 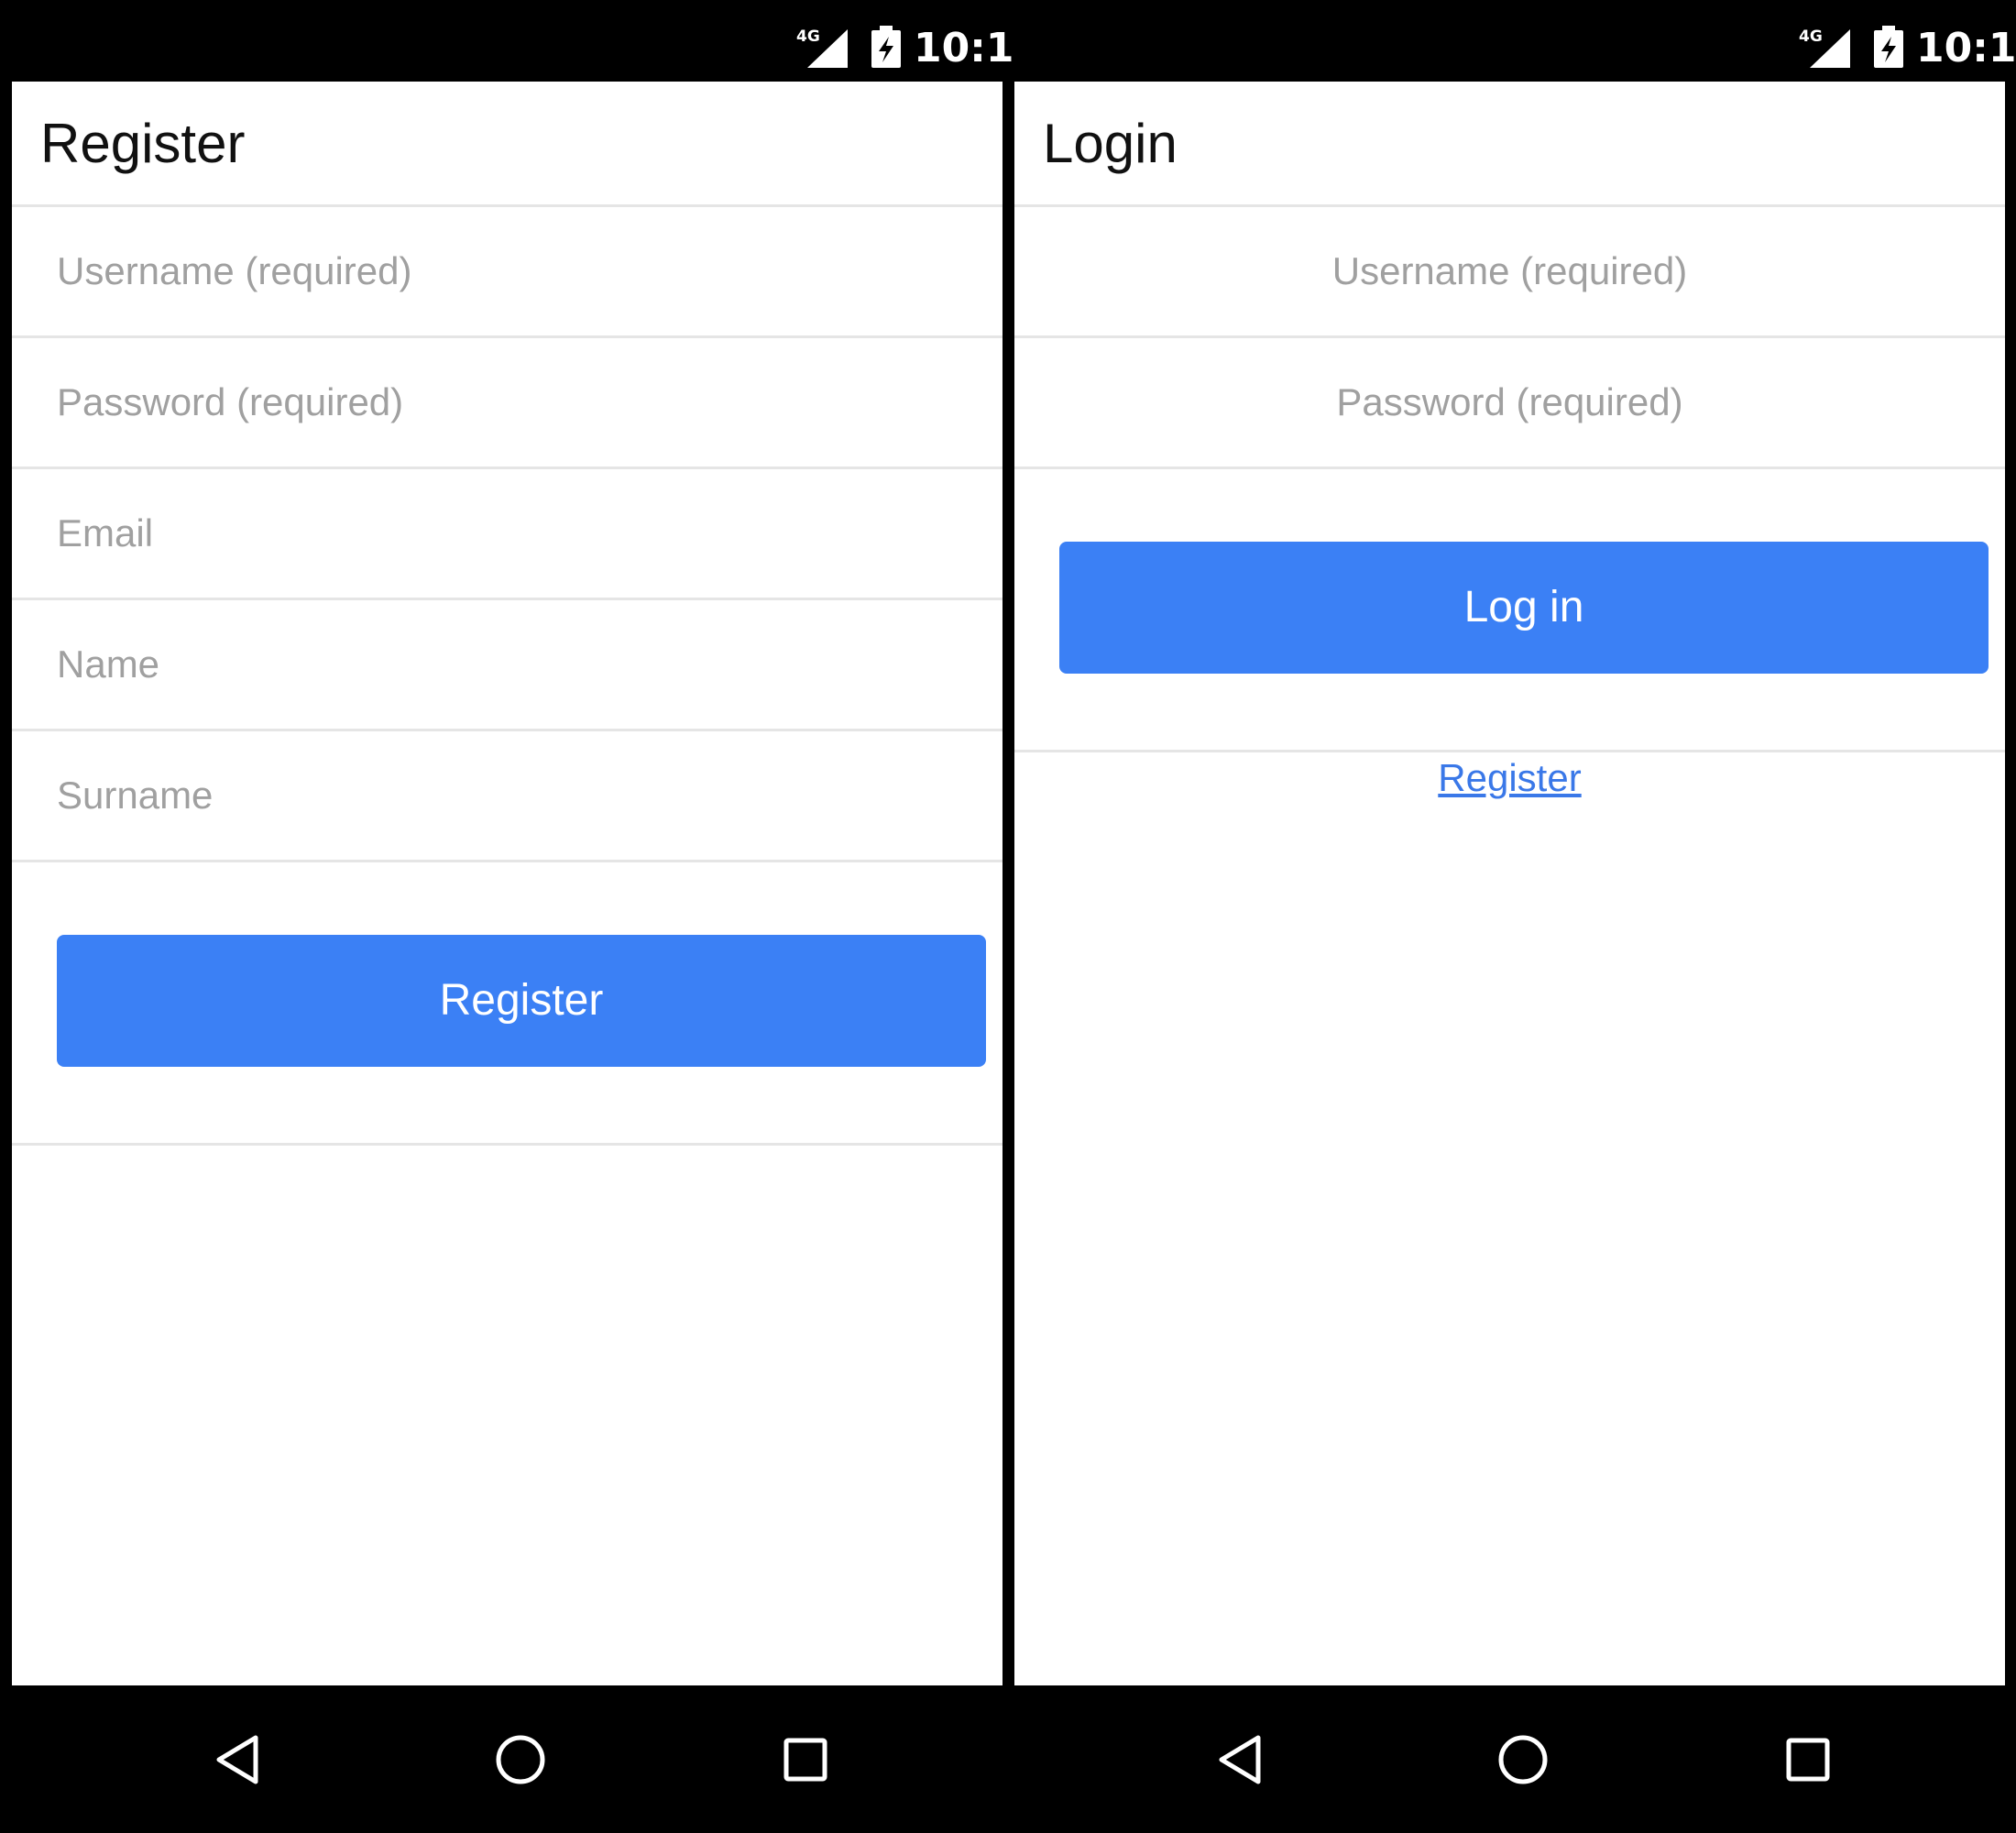 What do you see at coordinates (521, 1001) in the screenshot?
I see `register-button: Register` at bounding box center [521, 1001].